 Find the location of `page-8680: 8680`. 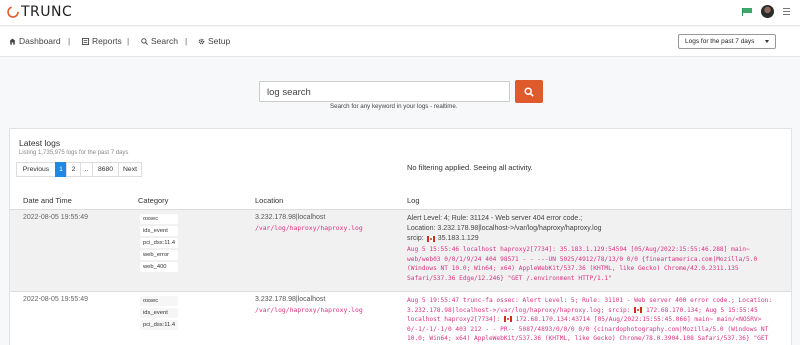

page-8680: 8680 is located at coordinates (105, 169).